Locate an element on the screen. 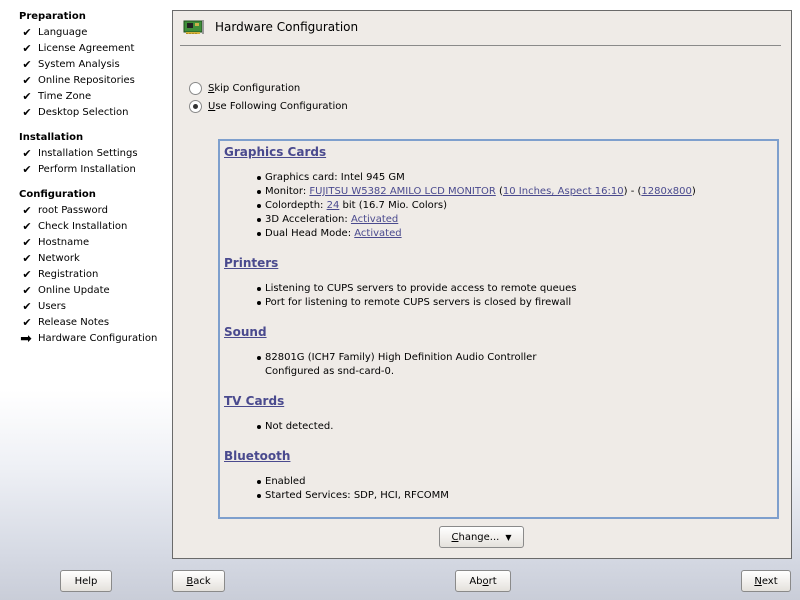 The image size is (800, 600). tv-cards-list: Not detected. is located at coordinates (500, 427).